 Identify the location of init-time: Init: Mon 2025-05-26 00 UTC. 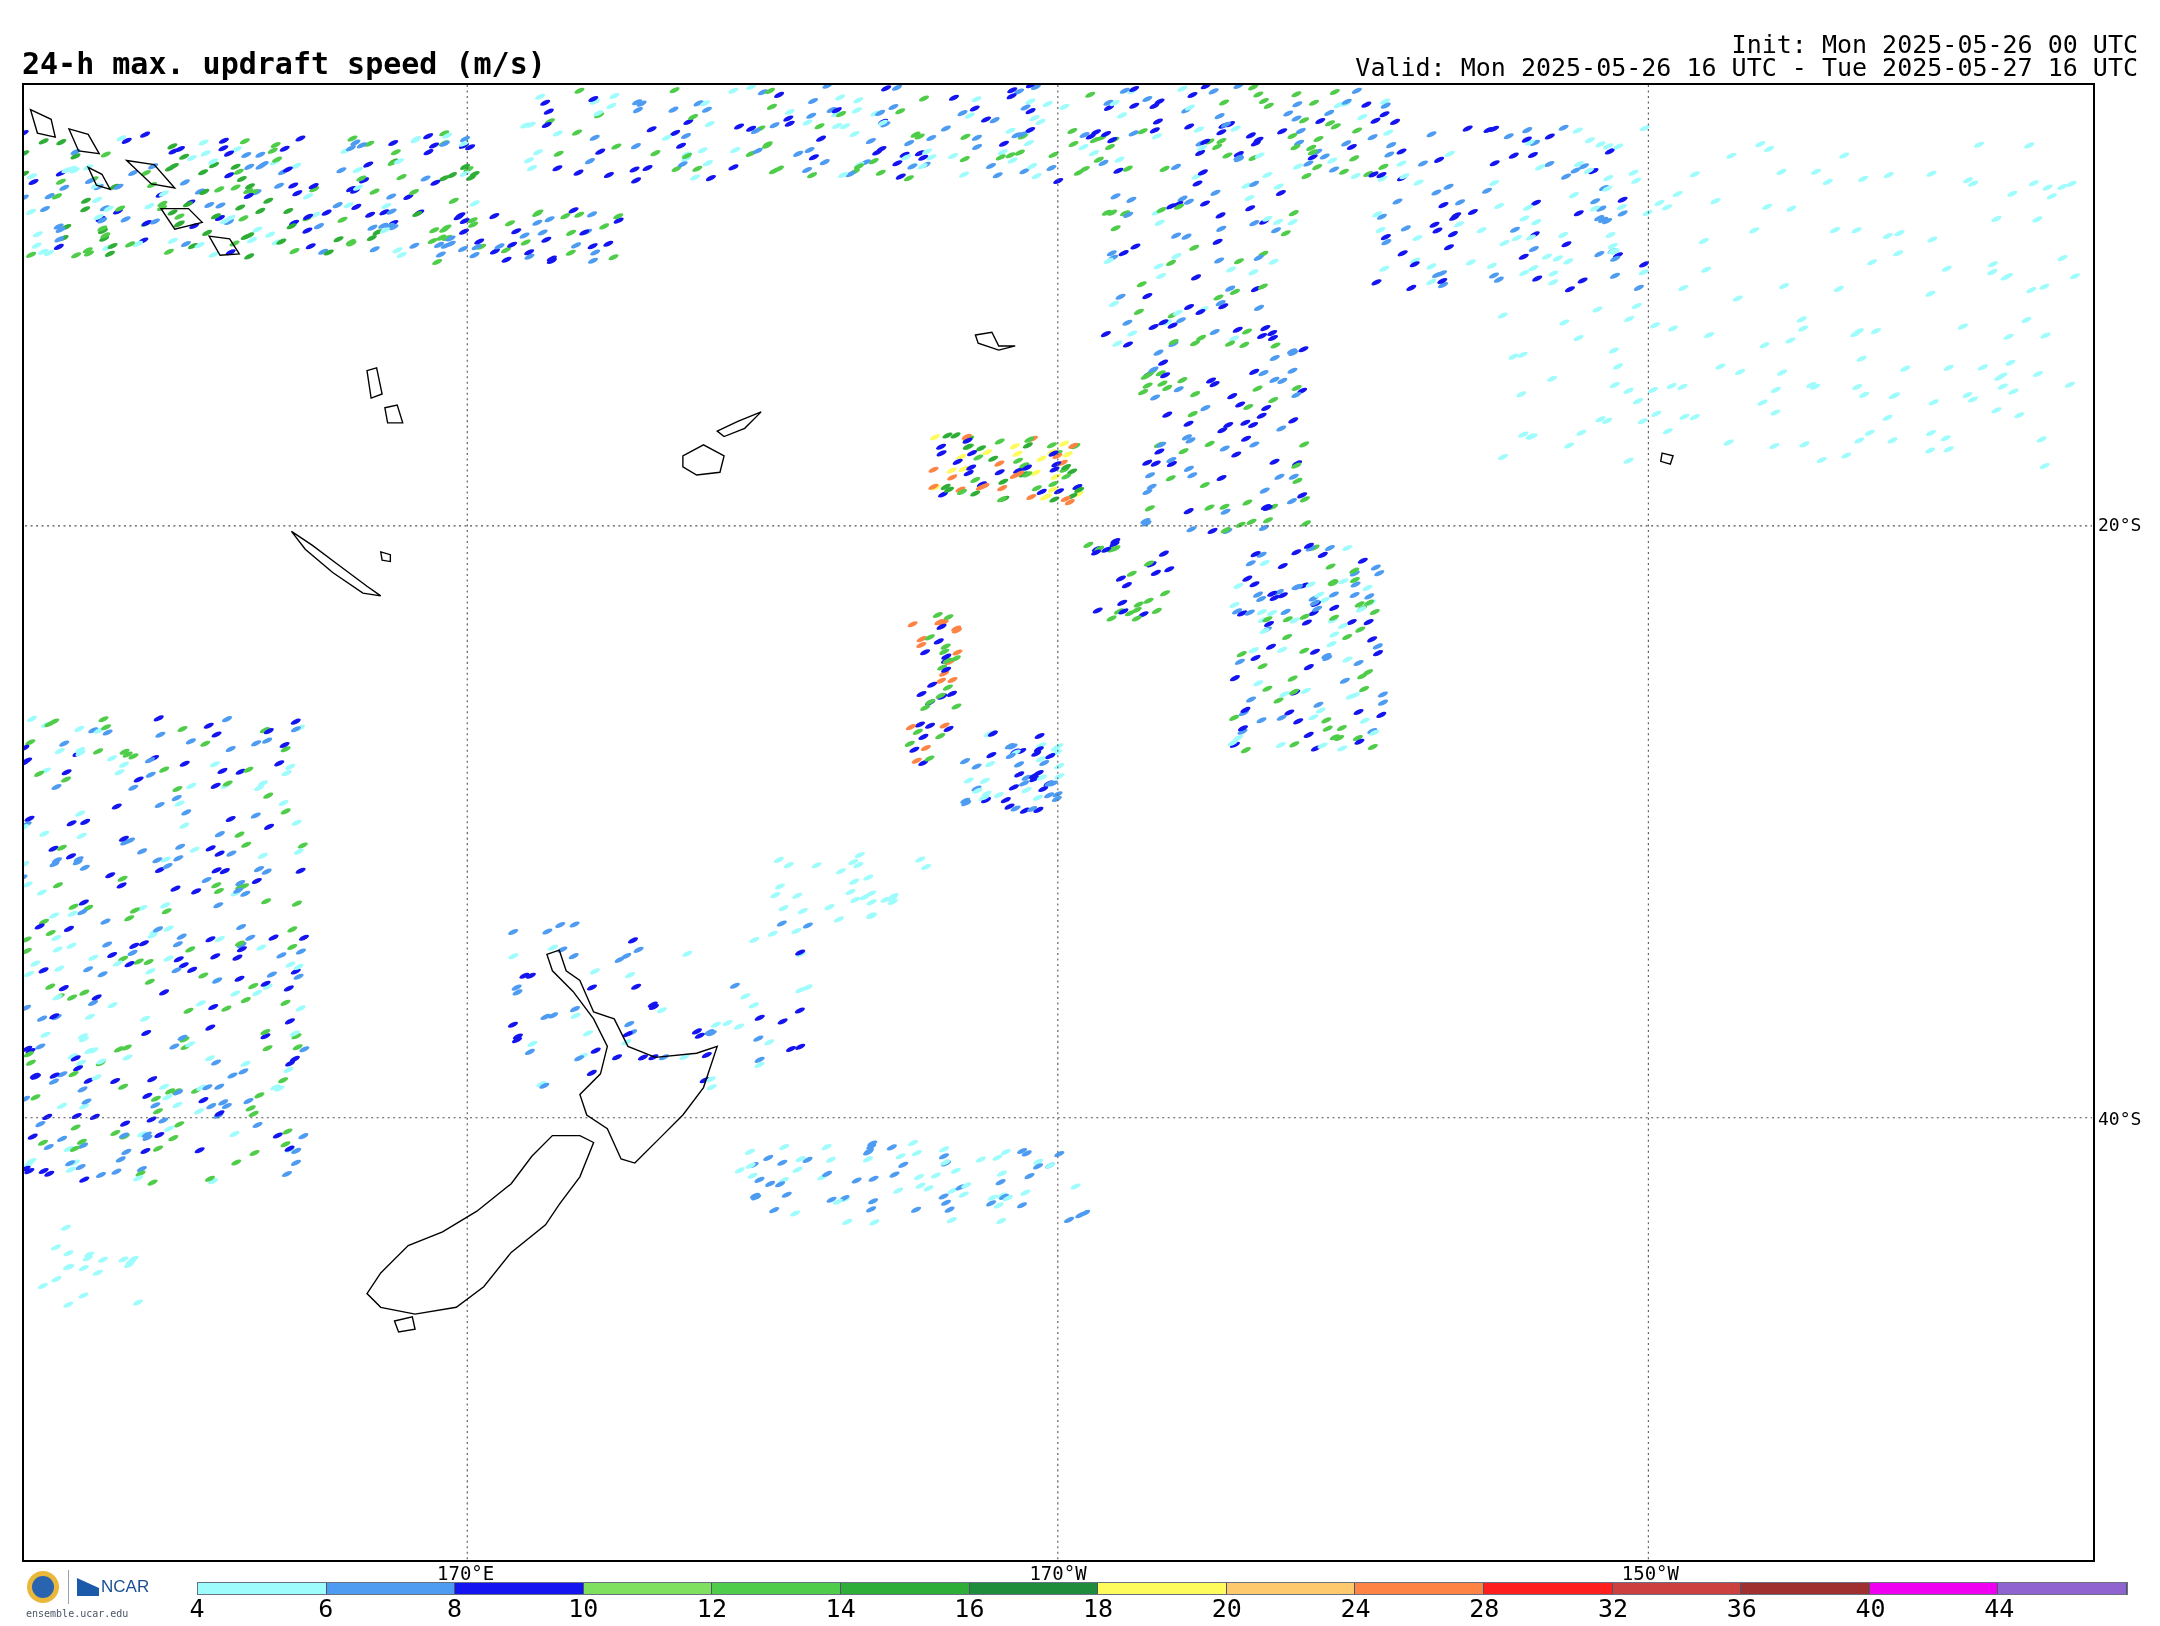
(1934, 44).